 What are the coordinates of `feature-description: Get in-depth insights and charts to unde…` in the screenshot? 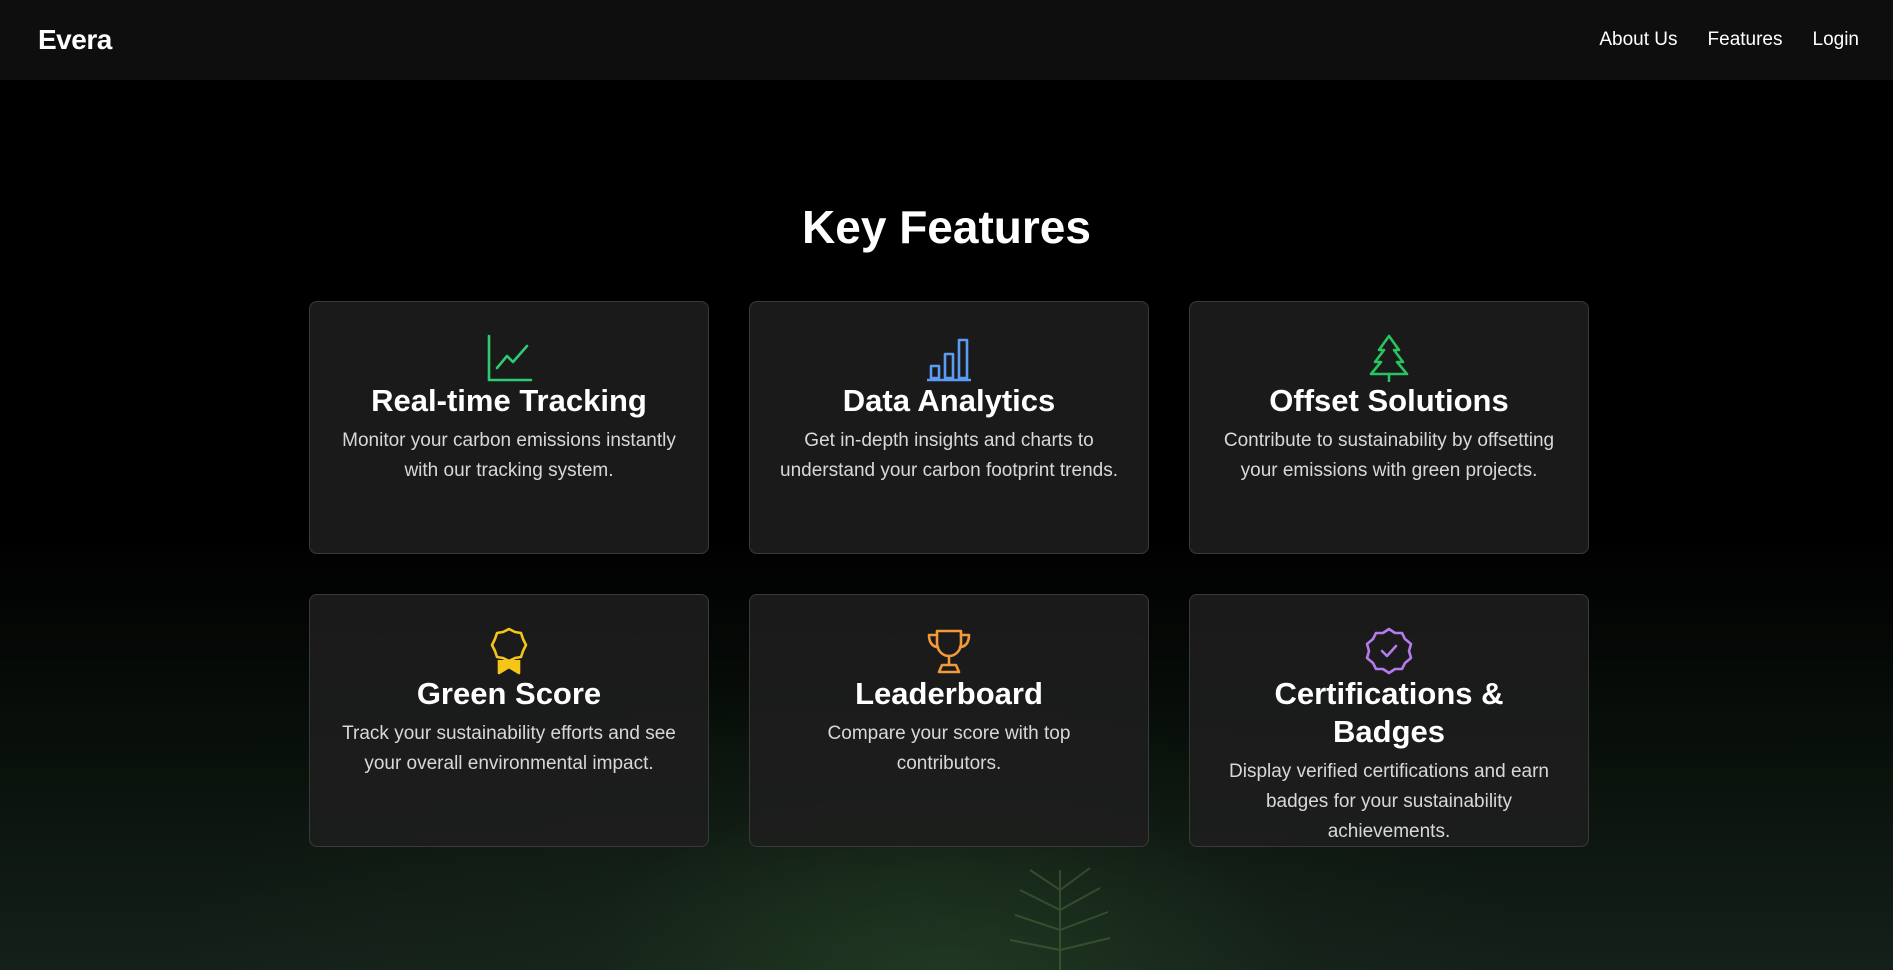 It's located at (949, 455).